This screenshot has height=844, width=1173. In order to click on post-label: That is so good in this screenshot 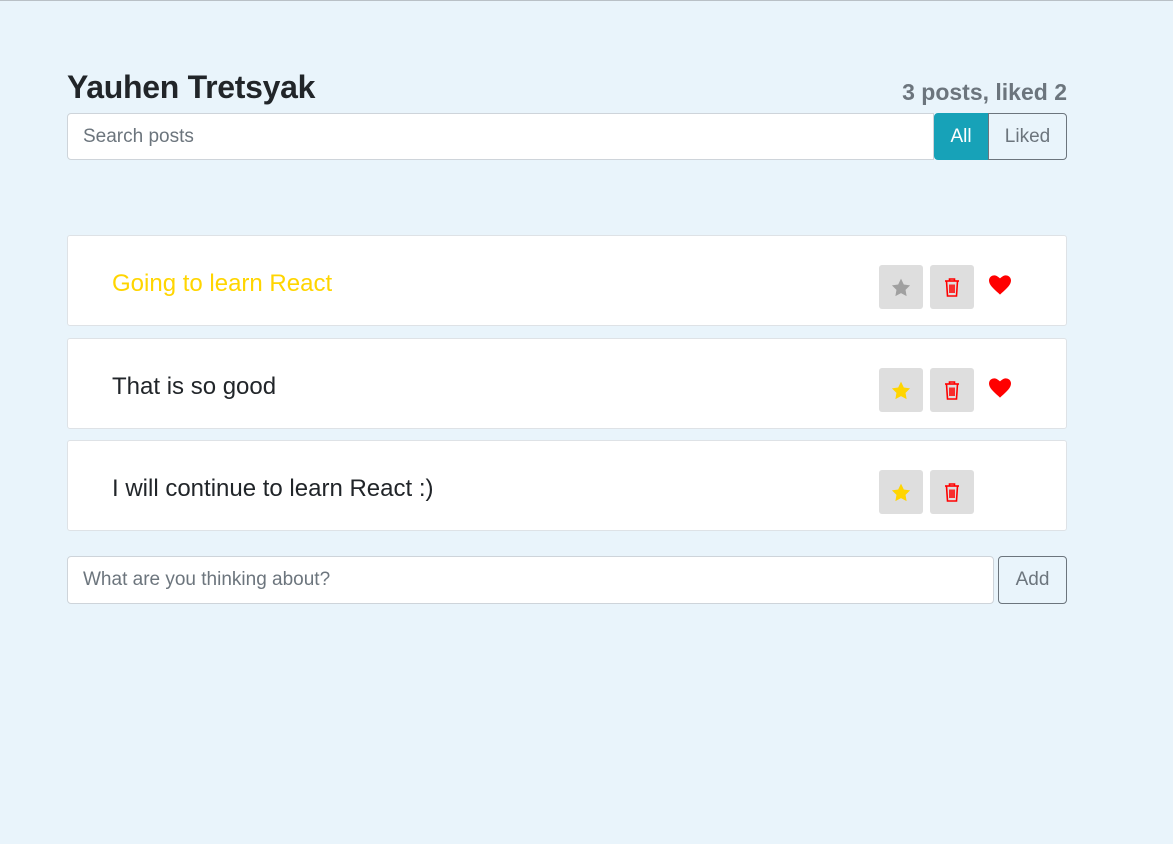, I will do `click(194, 383)`.